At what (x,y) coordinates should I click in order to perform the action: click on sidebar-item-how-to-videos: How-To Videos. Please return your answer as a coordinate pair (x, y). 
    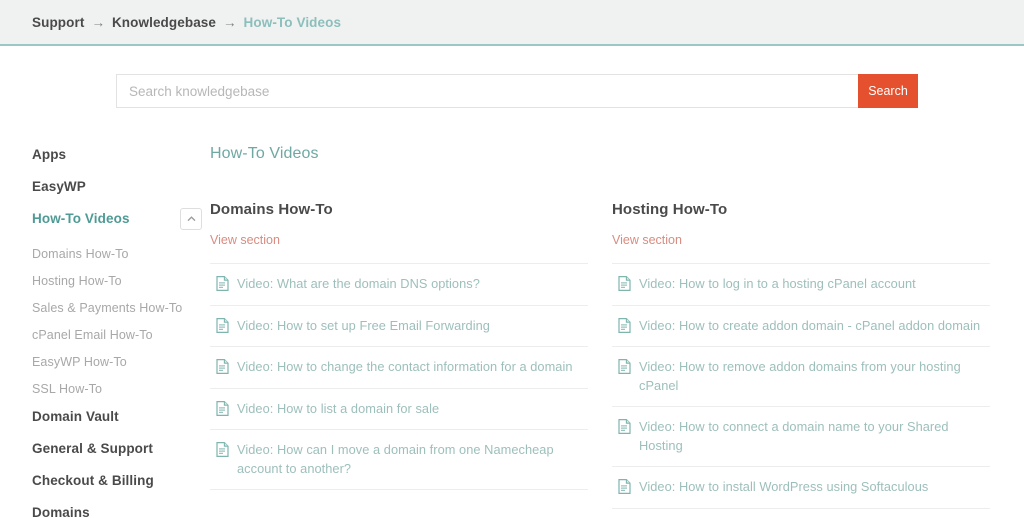
    Looking at the image, I should click on (81, 218).